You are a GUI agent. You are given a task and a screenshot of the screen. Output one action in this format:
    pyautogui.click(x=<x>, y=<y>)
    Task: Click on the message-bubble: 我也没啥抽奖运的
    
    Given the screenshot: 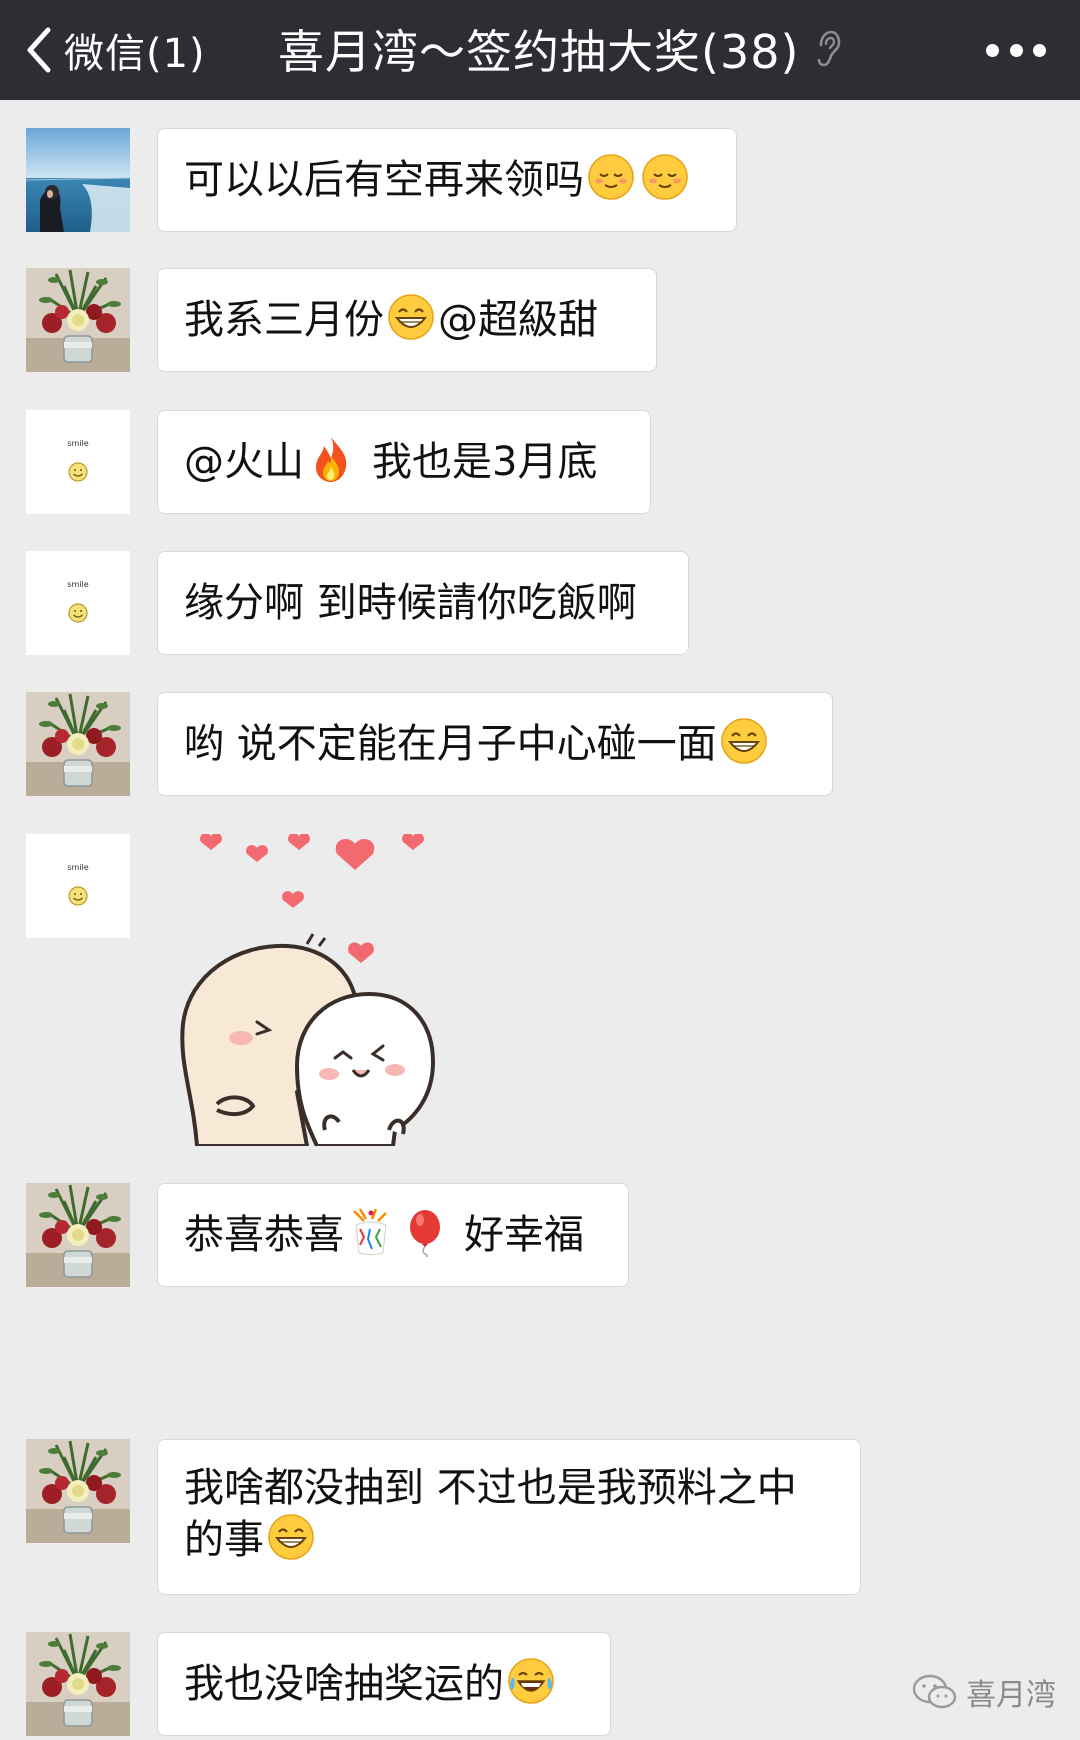 What is the action you would take?
    pyautogui.click(x=384, y=1684)
    